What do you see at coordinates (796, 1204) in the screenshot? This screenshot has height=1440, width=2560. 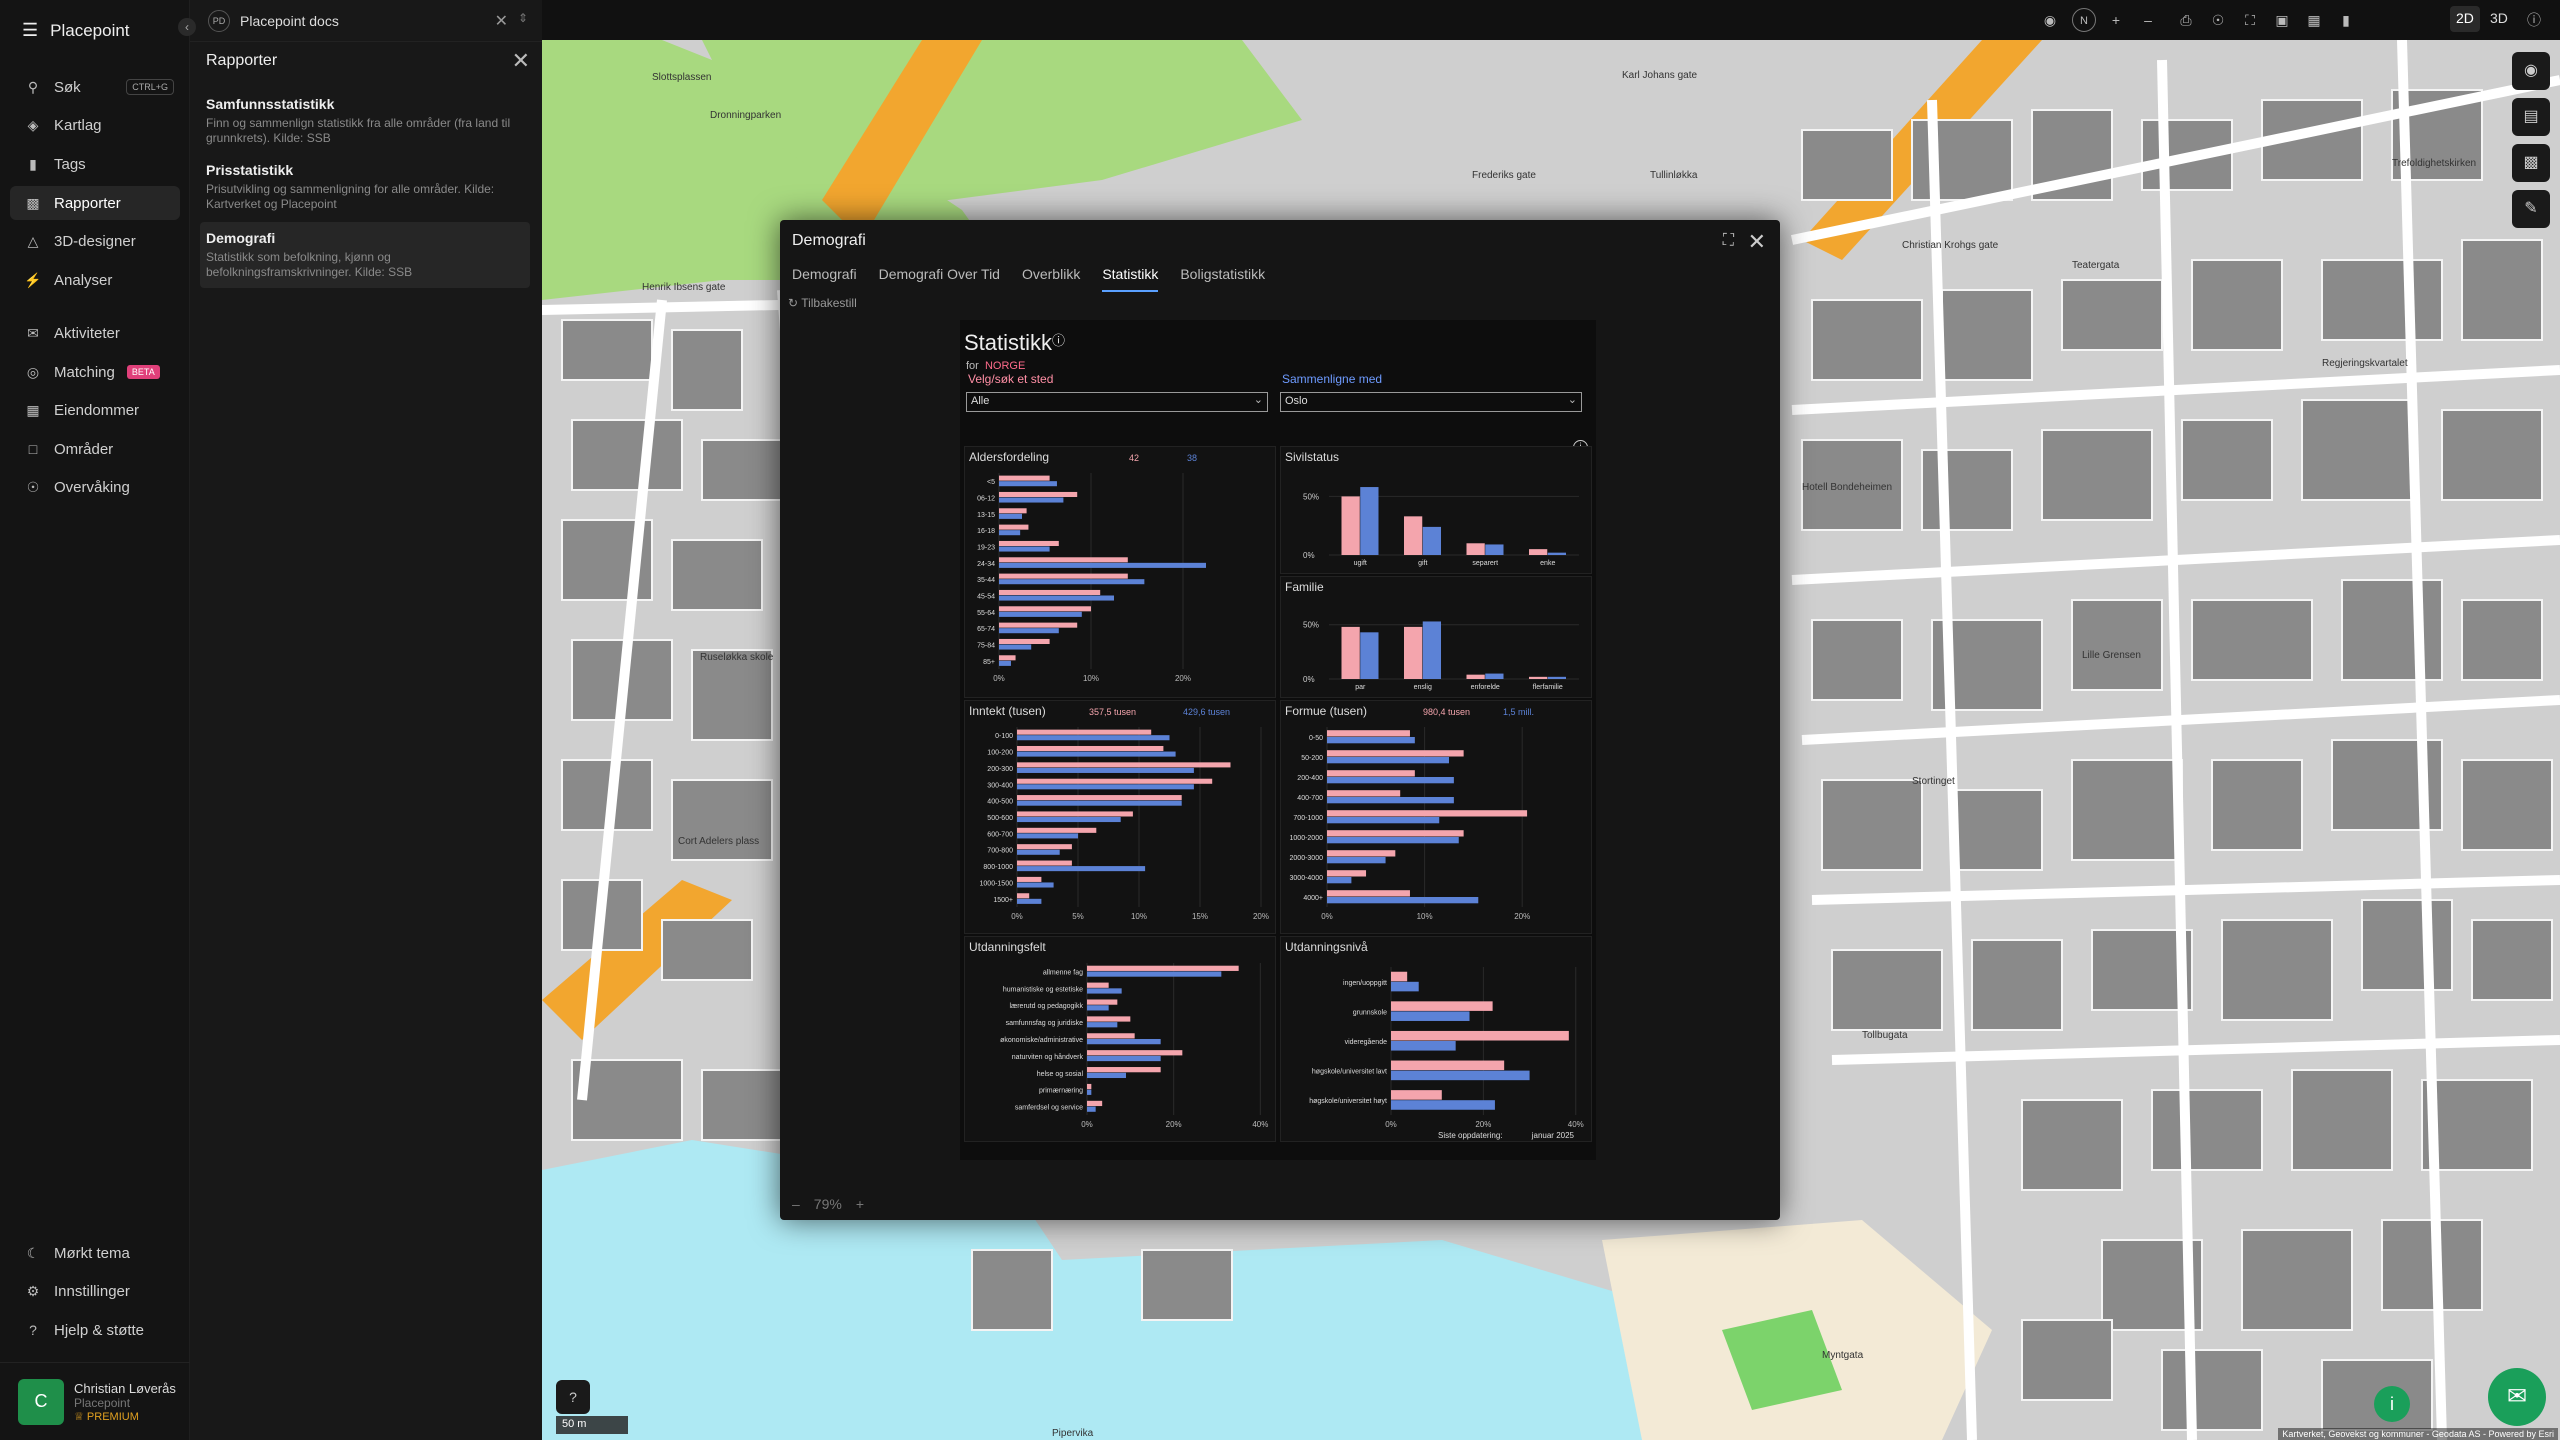 I see `zoom-out-button: –` at bounding box center [796, 1204].